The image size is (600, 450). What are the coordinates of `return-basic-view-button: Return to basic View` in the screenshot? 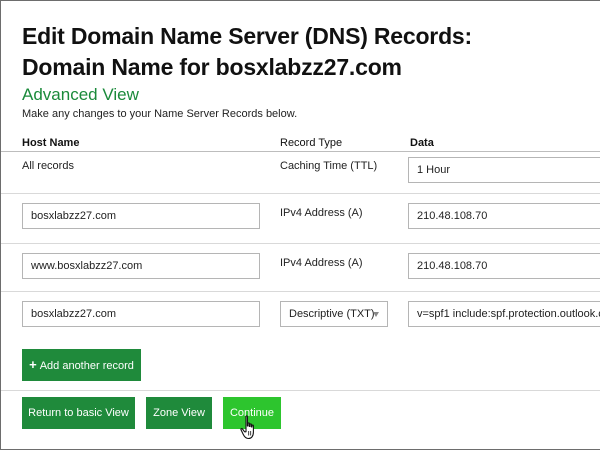 It's located at (78, 413).